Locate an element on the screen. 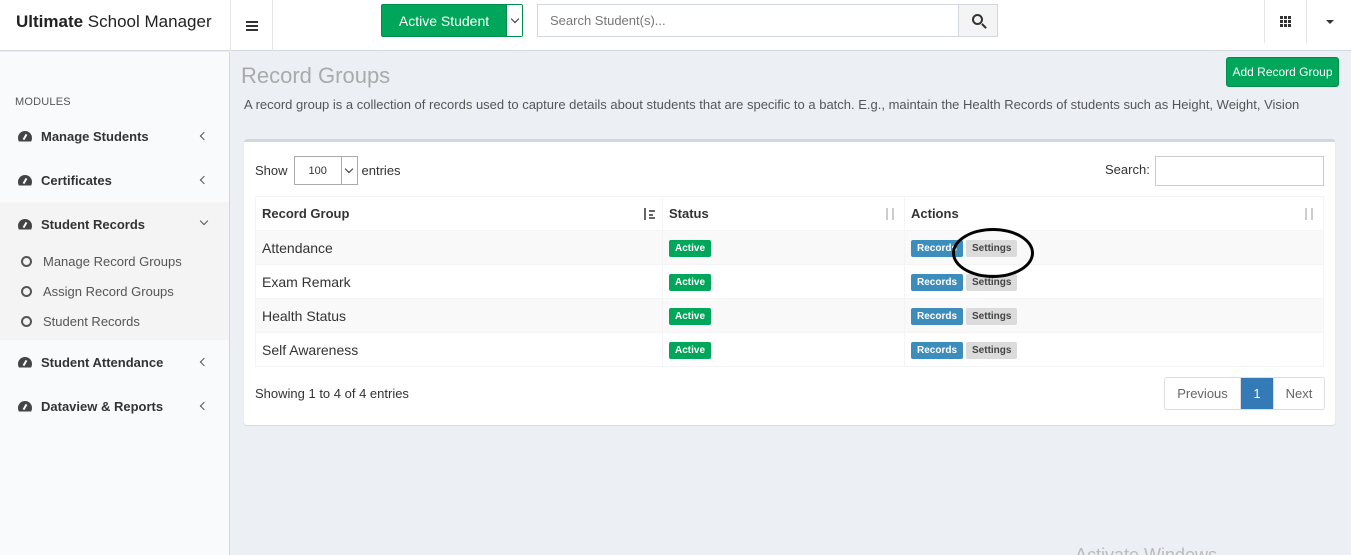  user-menu-dropdown is located at coordinates (1330, 21).